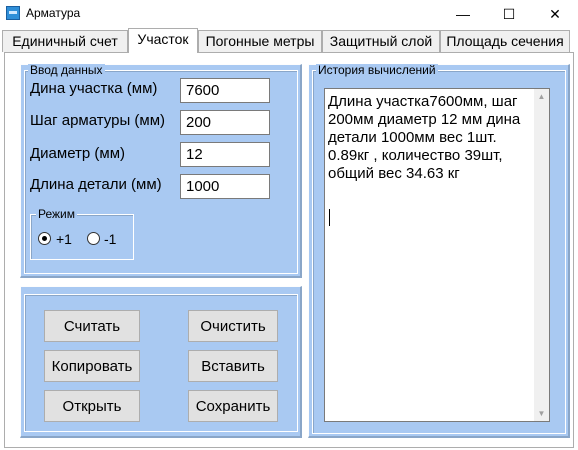 This screenshot has height=450, width=578. Describe the element at coordinates (78, 153) in the screenshot. I see `diameter-label: Диаметр (мм)` at that location.